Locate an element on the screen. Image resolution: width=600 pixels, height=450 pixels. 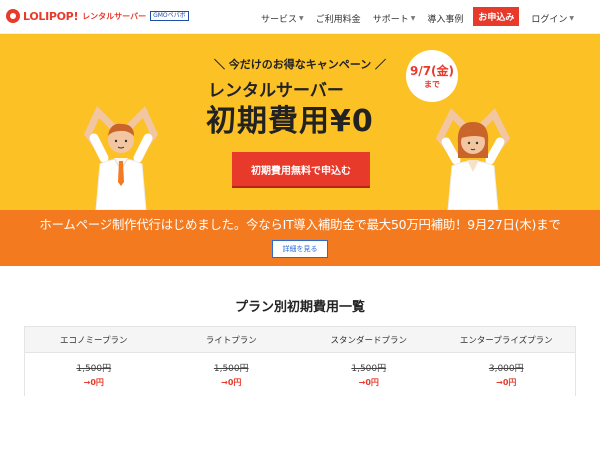
man-illustration is located at coordinates (121, 157).